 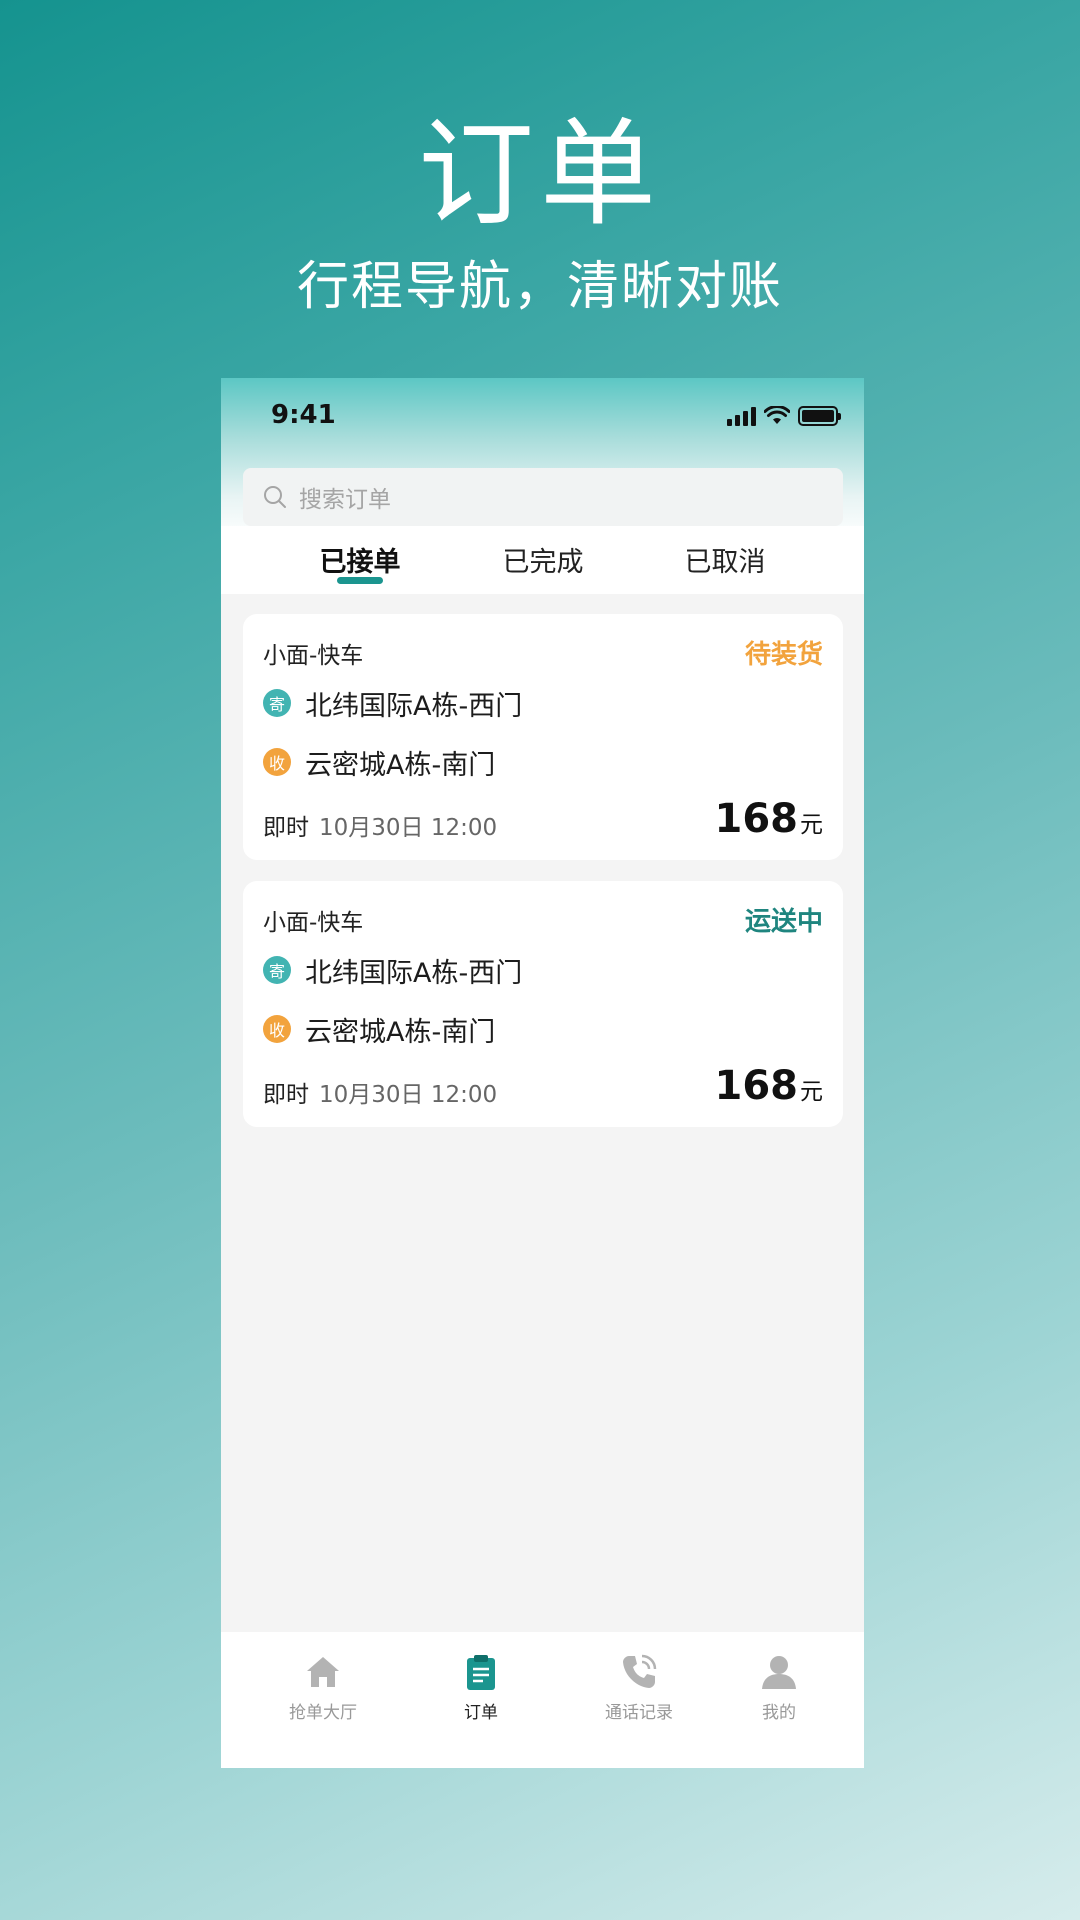 I want to click on status-bar: 9:41, so click(x=542, y=417).